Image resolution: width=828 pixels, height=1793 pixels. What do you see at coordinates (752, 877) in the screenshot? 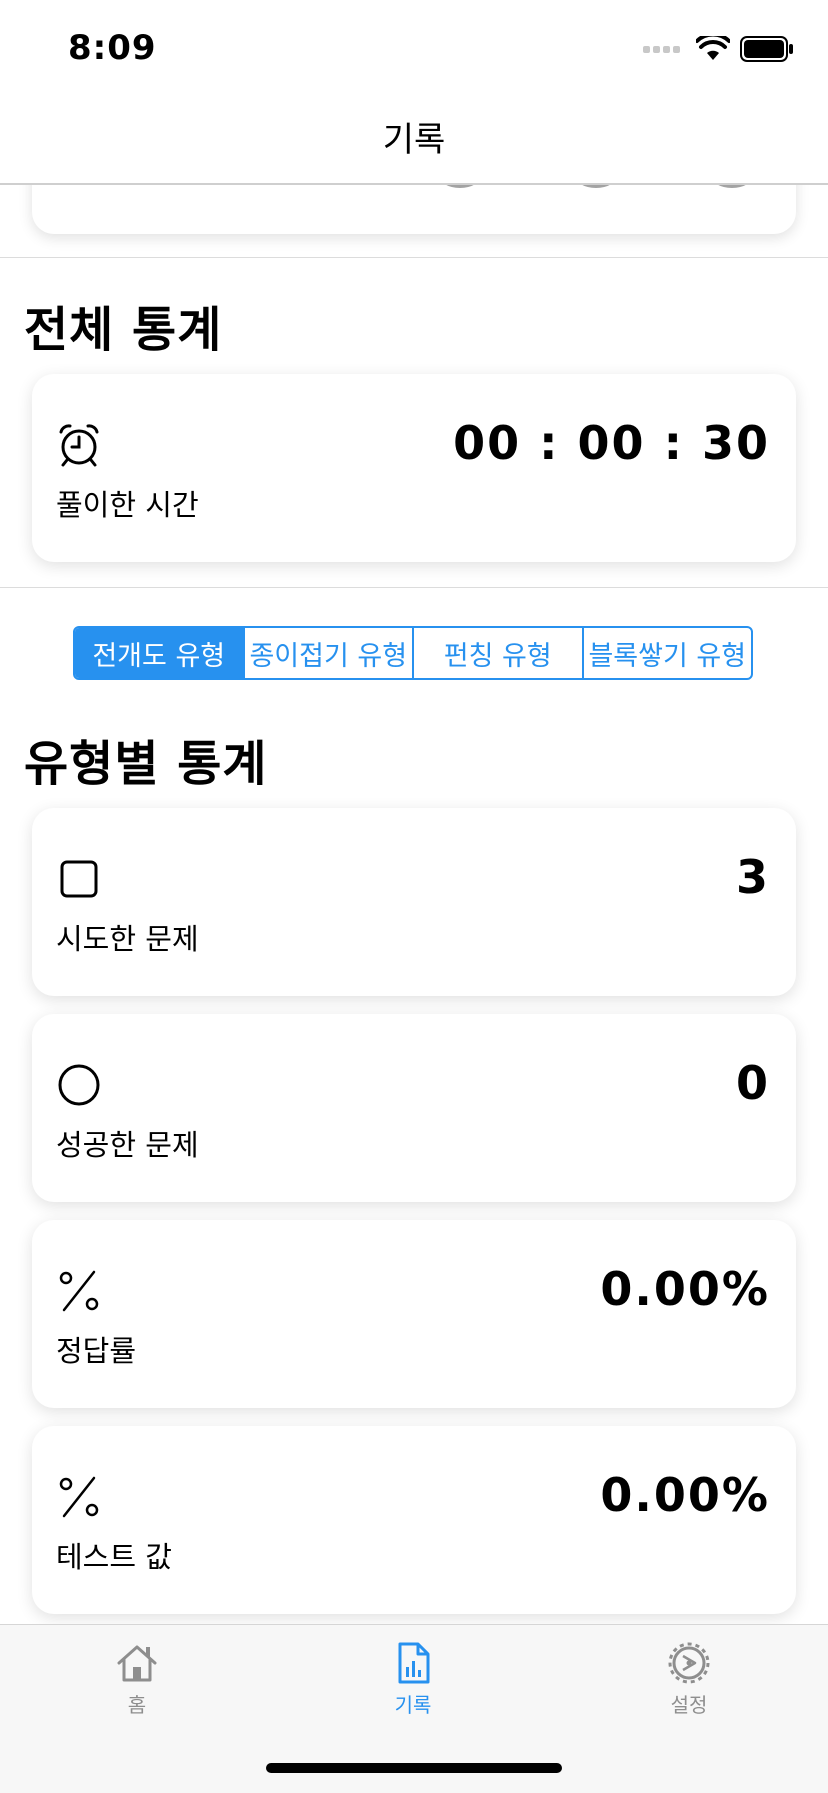
I see `stat-value: 3` at bounding box center [752, 877].